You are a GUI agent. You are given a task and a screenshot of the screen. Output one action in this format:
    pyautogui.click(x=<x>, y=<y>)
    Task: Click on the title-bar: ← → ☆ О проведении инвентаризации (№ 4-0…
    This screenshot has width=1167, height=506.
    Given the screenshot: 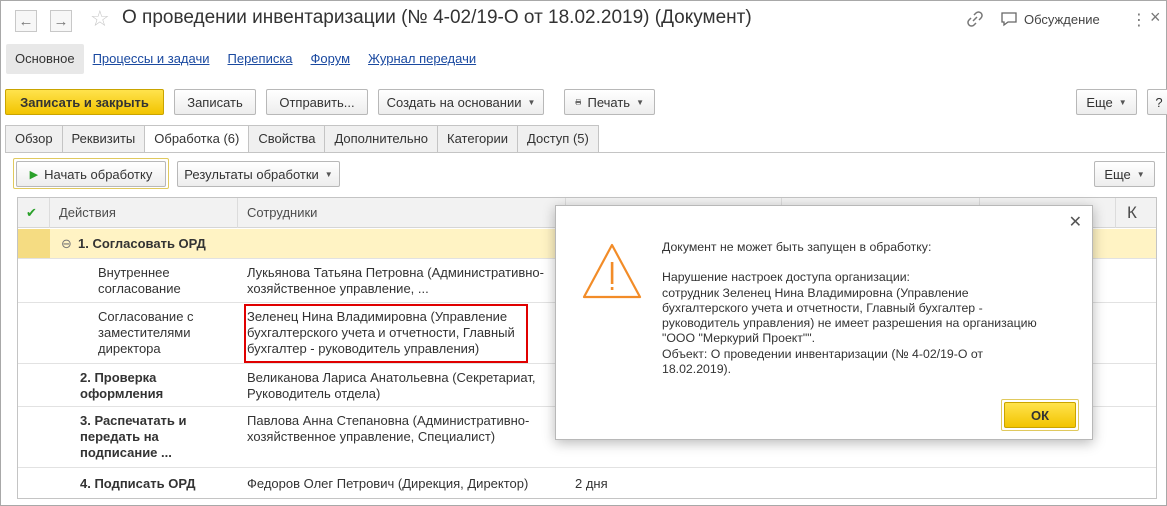 What is the action you would take?
    pyautogui.click(x=583, y=20)
    